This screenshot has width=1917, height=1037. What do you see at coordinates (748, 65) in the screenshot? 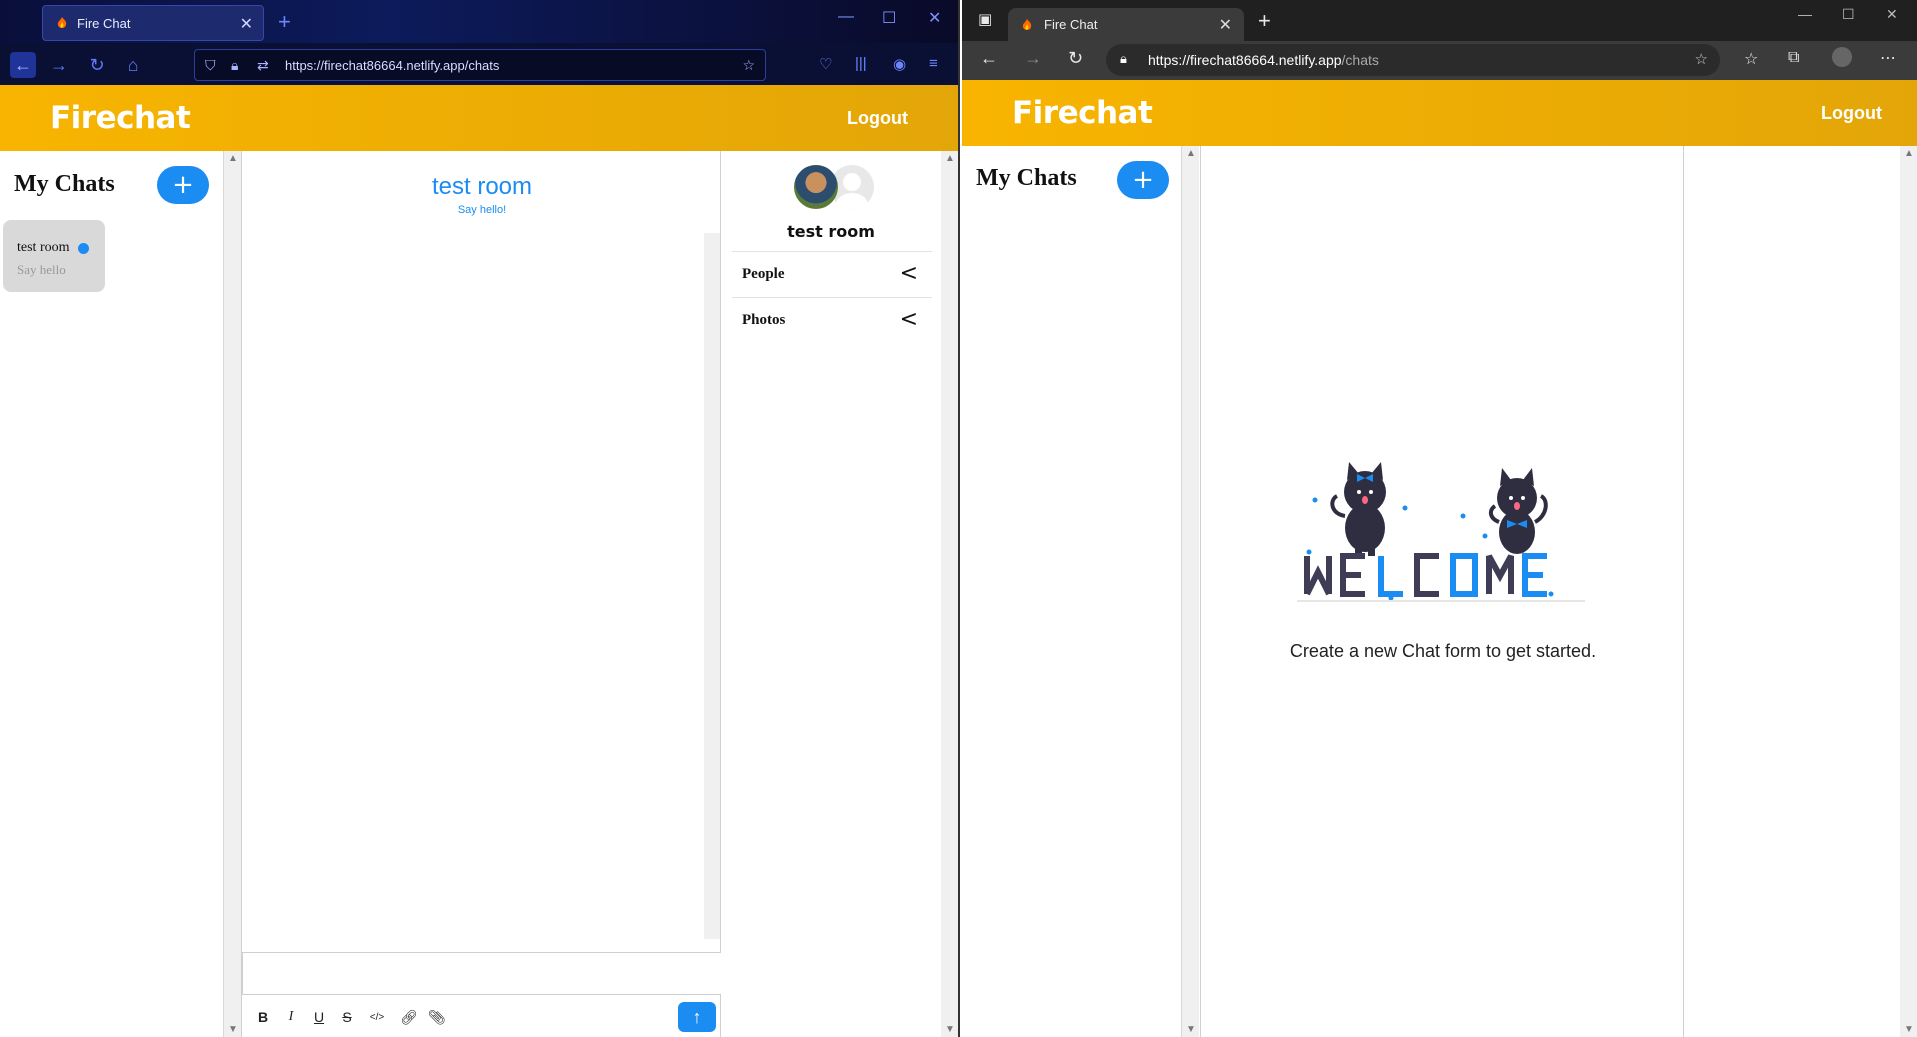
I see `bookmark-star-icon: ☆` at bounding box center [748, 65].